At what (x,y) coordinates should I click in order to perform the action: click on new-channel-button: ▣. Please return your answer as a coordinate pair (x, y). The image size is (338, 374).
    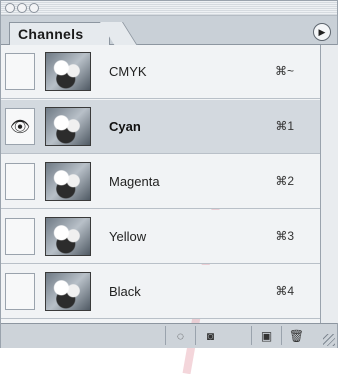
    Looking at the image, I should click on (266, 335).